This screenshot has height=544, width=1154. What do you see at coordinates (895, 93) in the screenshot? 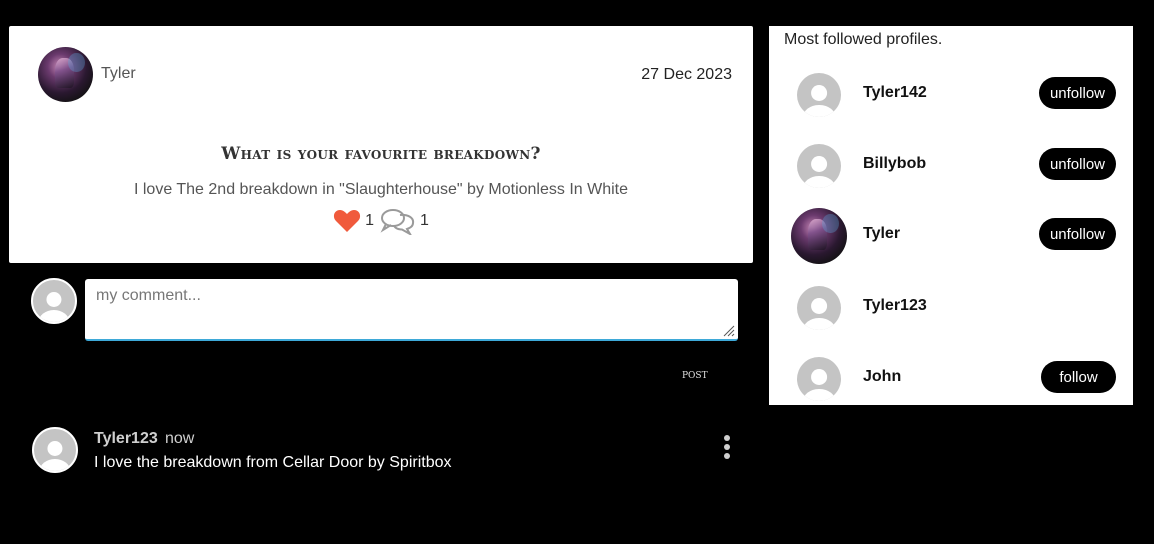
I see `profile-name: Tyler142` at bounding box center [895, 93].